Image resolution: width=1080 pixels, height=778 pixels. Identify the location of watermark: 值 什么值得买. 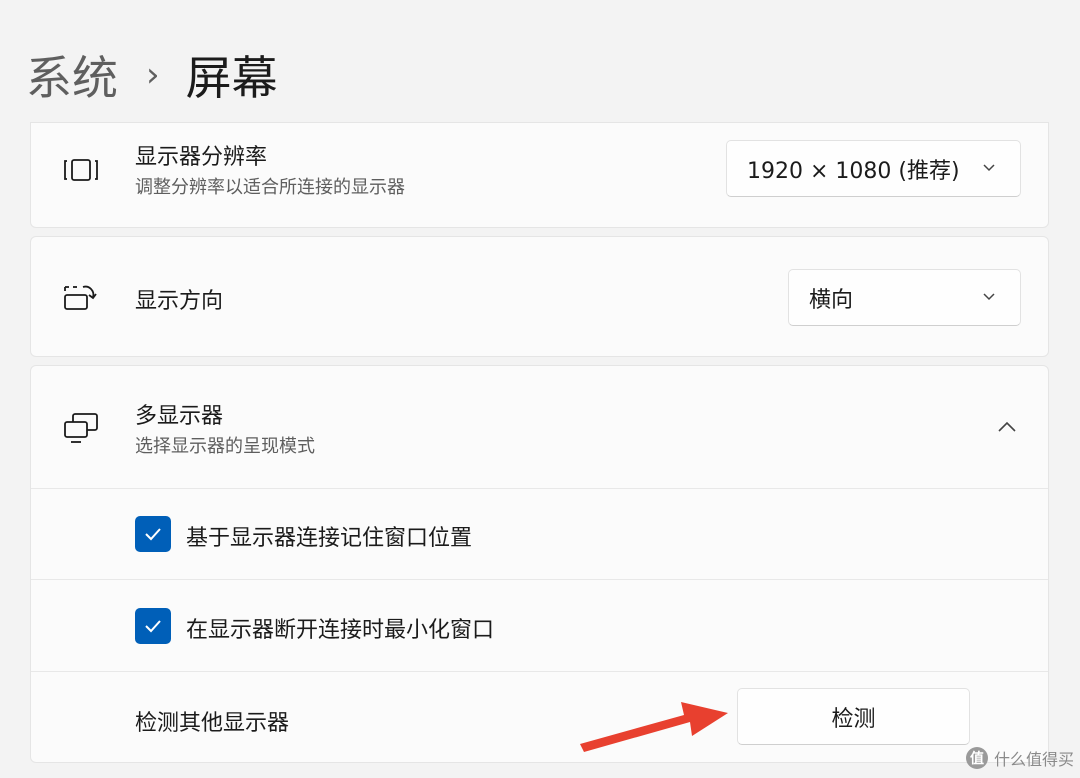
(1019, 758).